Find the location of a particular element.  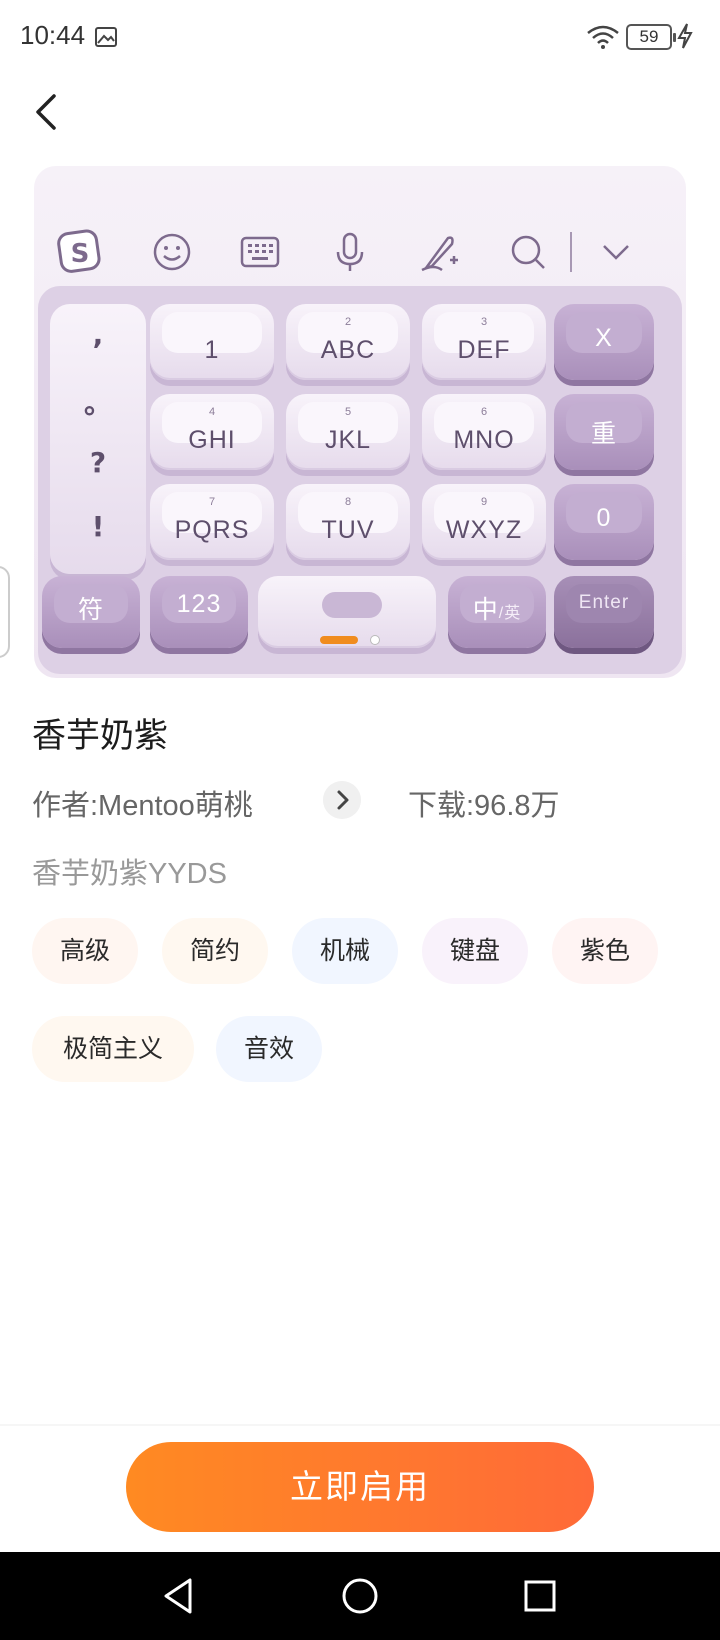

key-delete: X is located at coordinates (604, 342).